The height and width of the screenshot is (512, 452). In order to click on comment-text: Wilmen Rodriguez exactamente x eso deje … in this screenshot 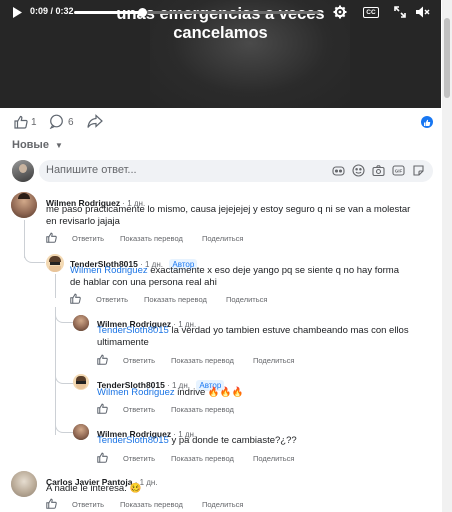, I will do `click(252, 277)`.